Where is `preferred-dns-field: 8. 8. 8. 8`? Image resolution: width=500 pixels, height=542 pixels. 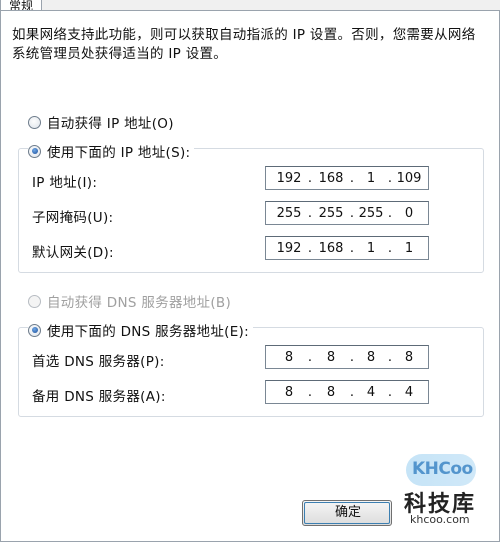
preferred-dns-field: 8. 8. 8. 8 is located at coordinates (347, 357).